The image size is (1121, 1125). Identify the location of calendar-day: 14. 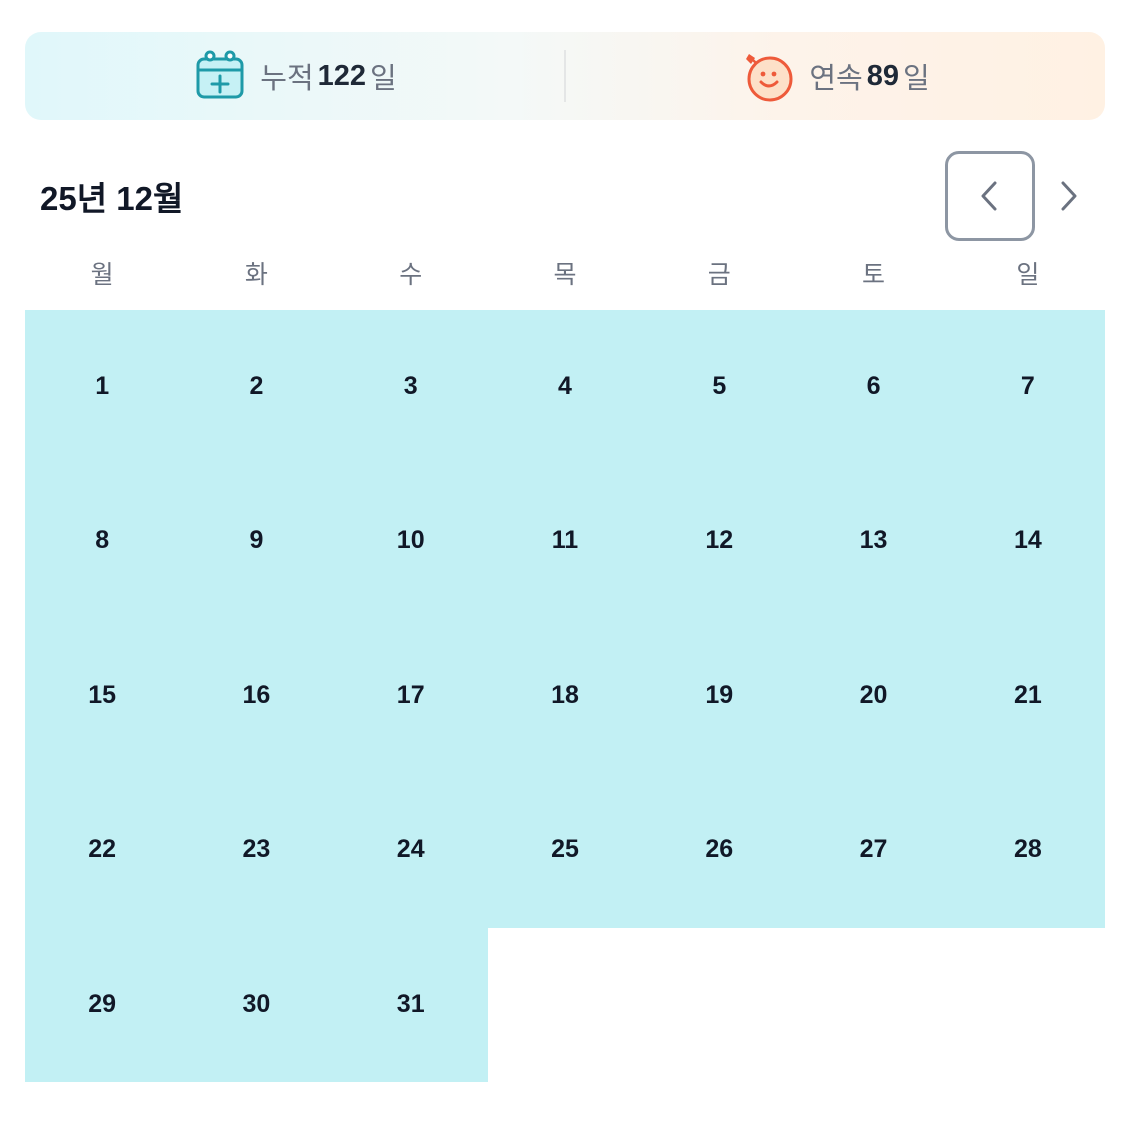
(1027, 541).